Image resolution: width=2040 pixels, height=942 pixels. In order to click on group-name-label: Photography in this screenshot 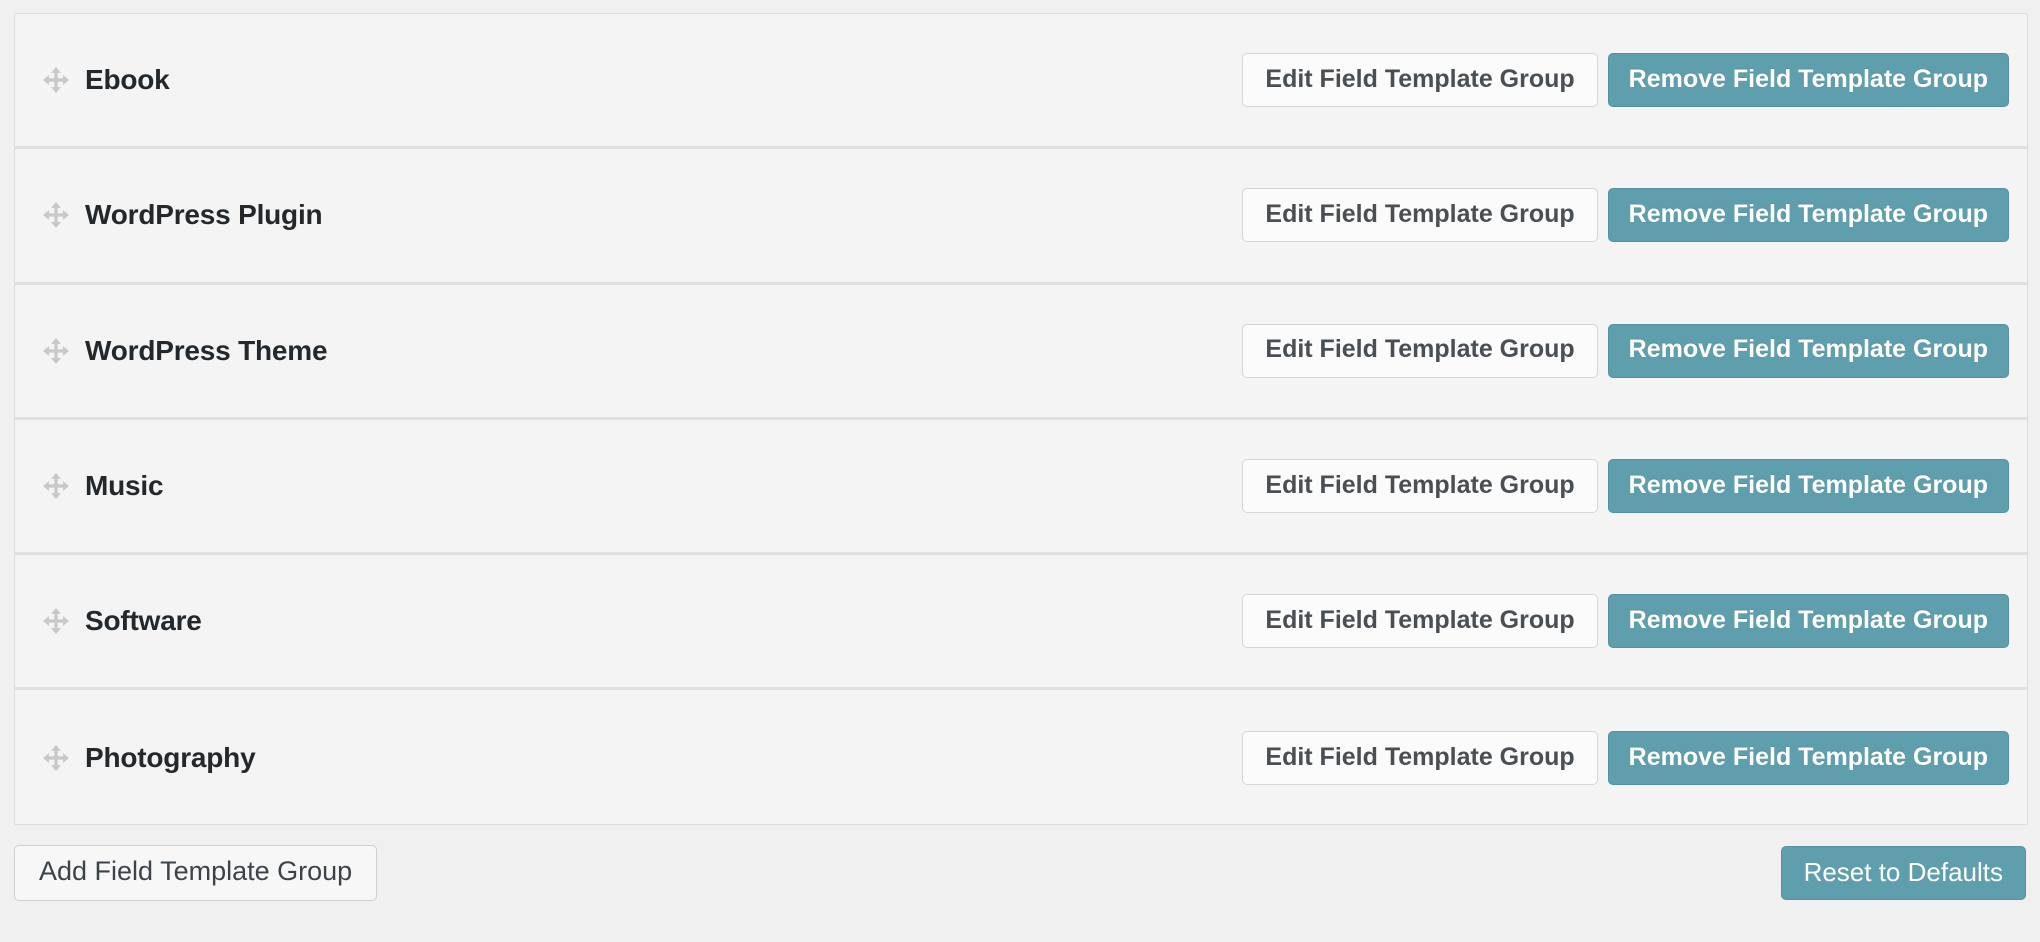, I will do `click(170, 758)`.